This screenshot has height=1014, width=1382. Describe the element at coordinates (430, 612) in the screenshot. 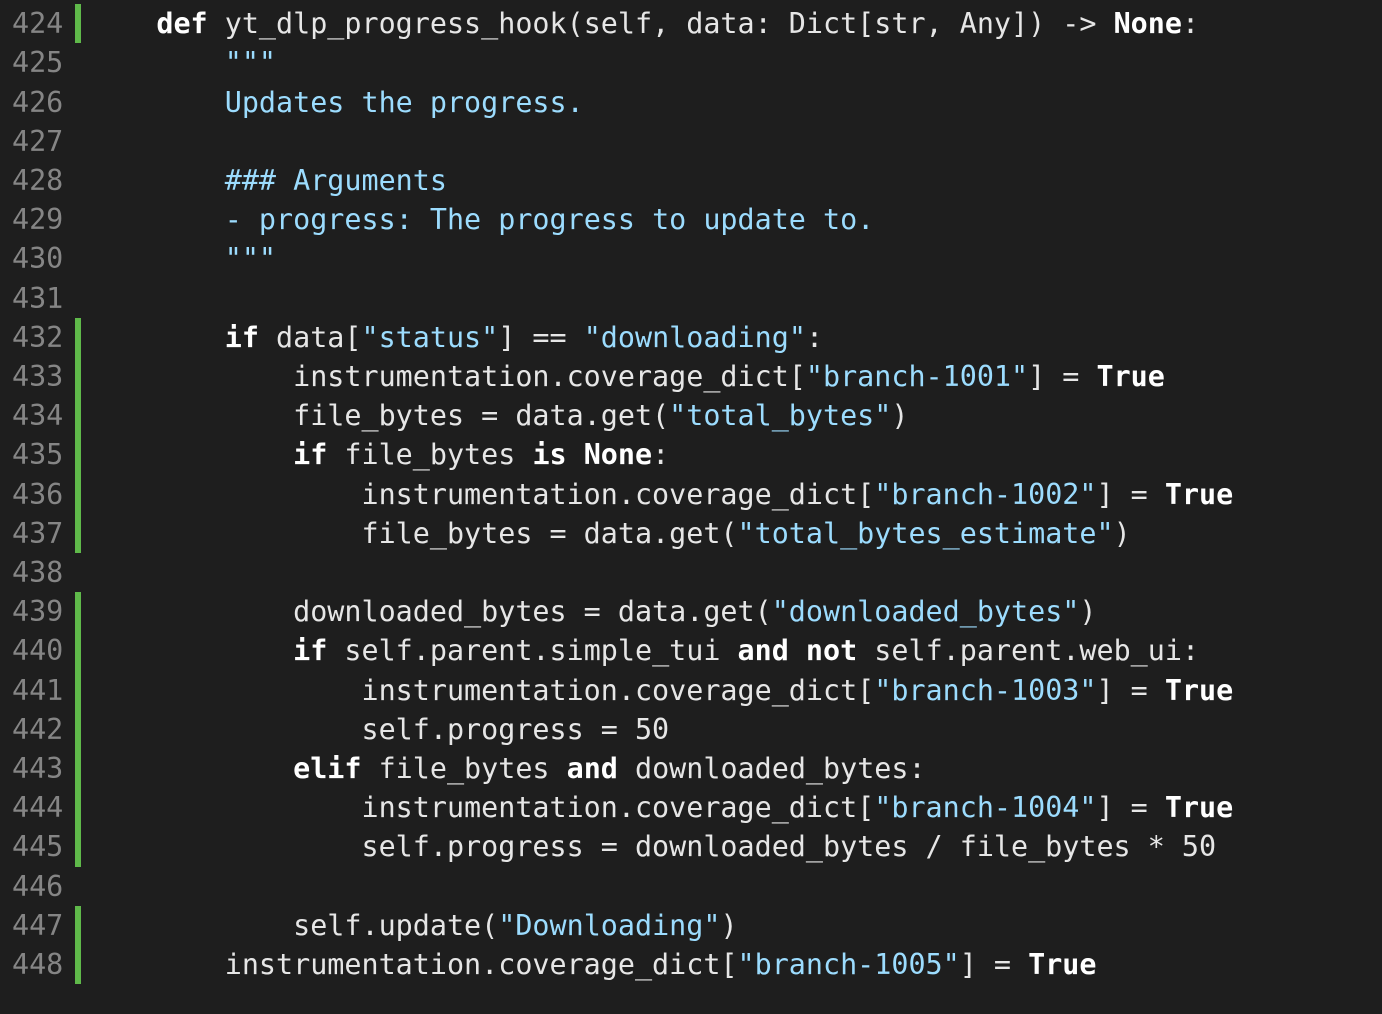

I see `code-token: downloaded_bytes = data.get(` at that location.